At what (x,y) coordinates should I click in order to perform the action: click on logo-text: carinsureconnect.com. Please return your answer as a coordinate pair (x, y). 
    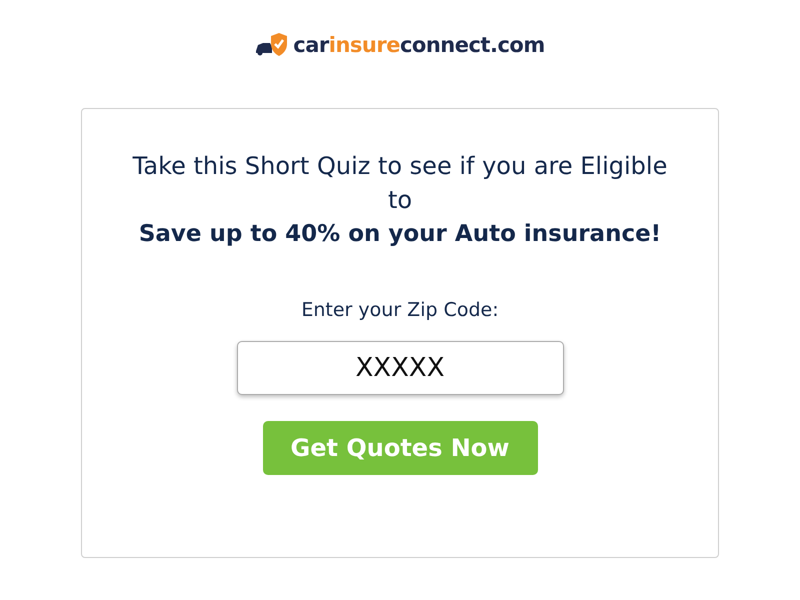
    Looking at the image, I should click on (419, 45).